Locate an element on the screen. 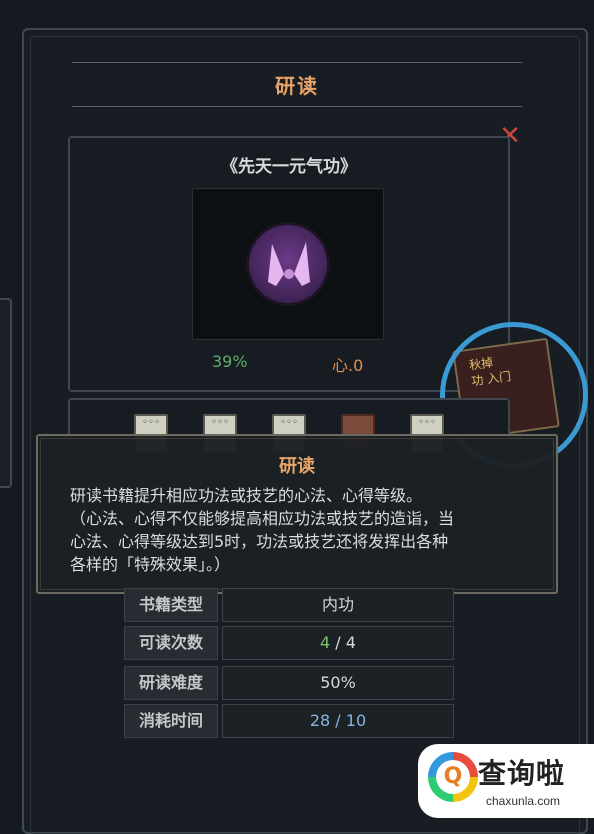 Image resolution: width=594 pixels, height=834 pixels. stat-value-book-type: 内功 is located at coordinates (338, 605).